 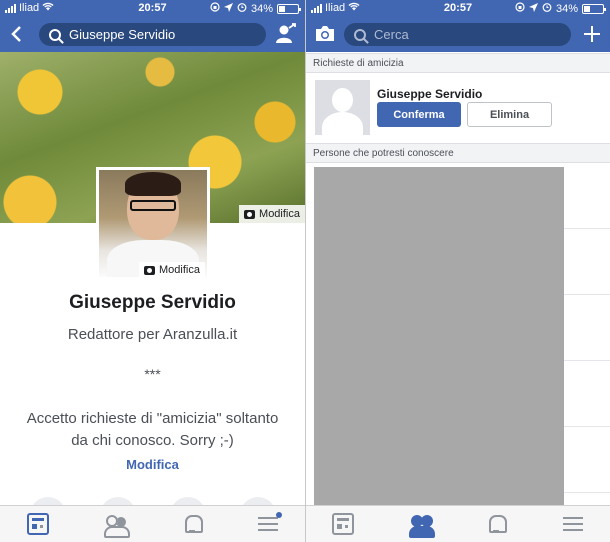 What do you see at coordinates (458, 63) in the screenshot?
I see `requests-header: Richieste di amicizia` at bounding box center [458, 63].